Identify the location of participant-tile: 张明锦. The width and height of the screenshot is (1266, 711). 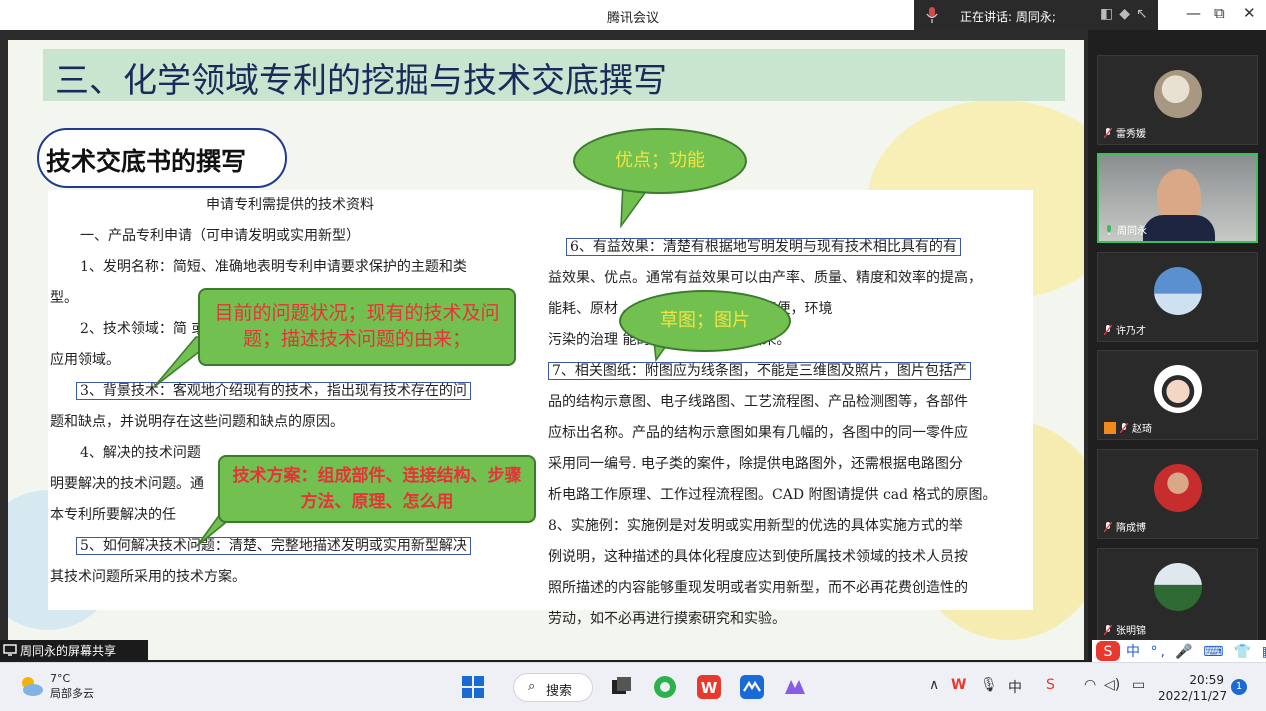
(1177, 595).